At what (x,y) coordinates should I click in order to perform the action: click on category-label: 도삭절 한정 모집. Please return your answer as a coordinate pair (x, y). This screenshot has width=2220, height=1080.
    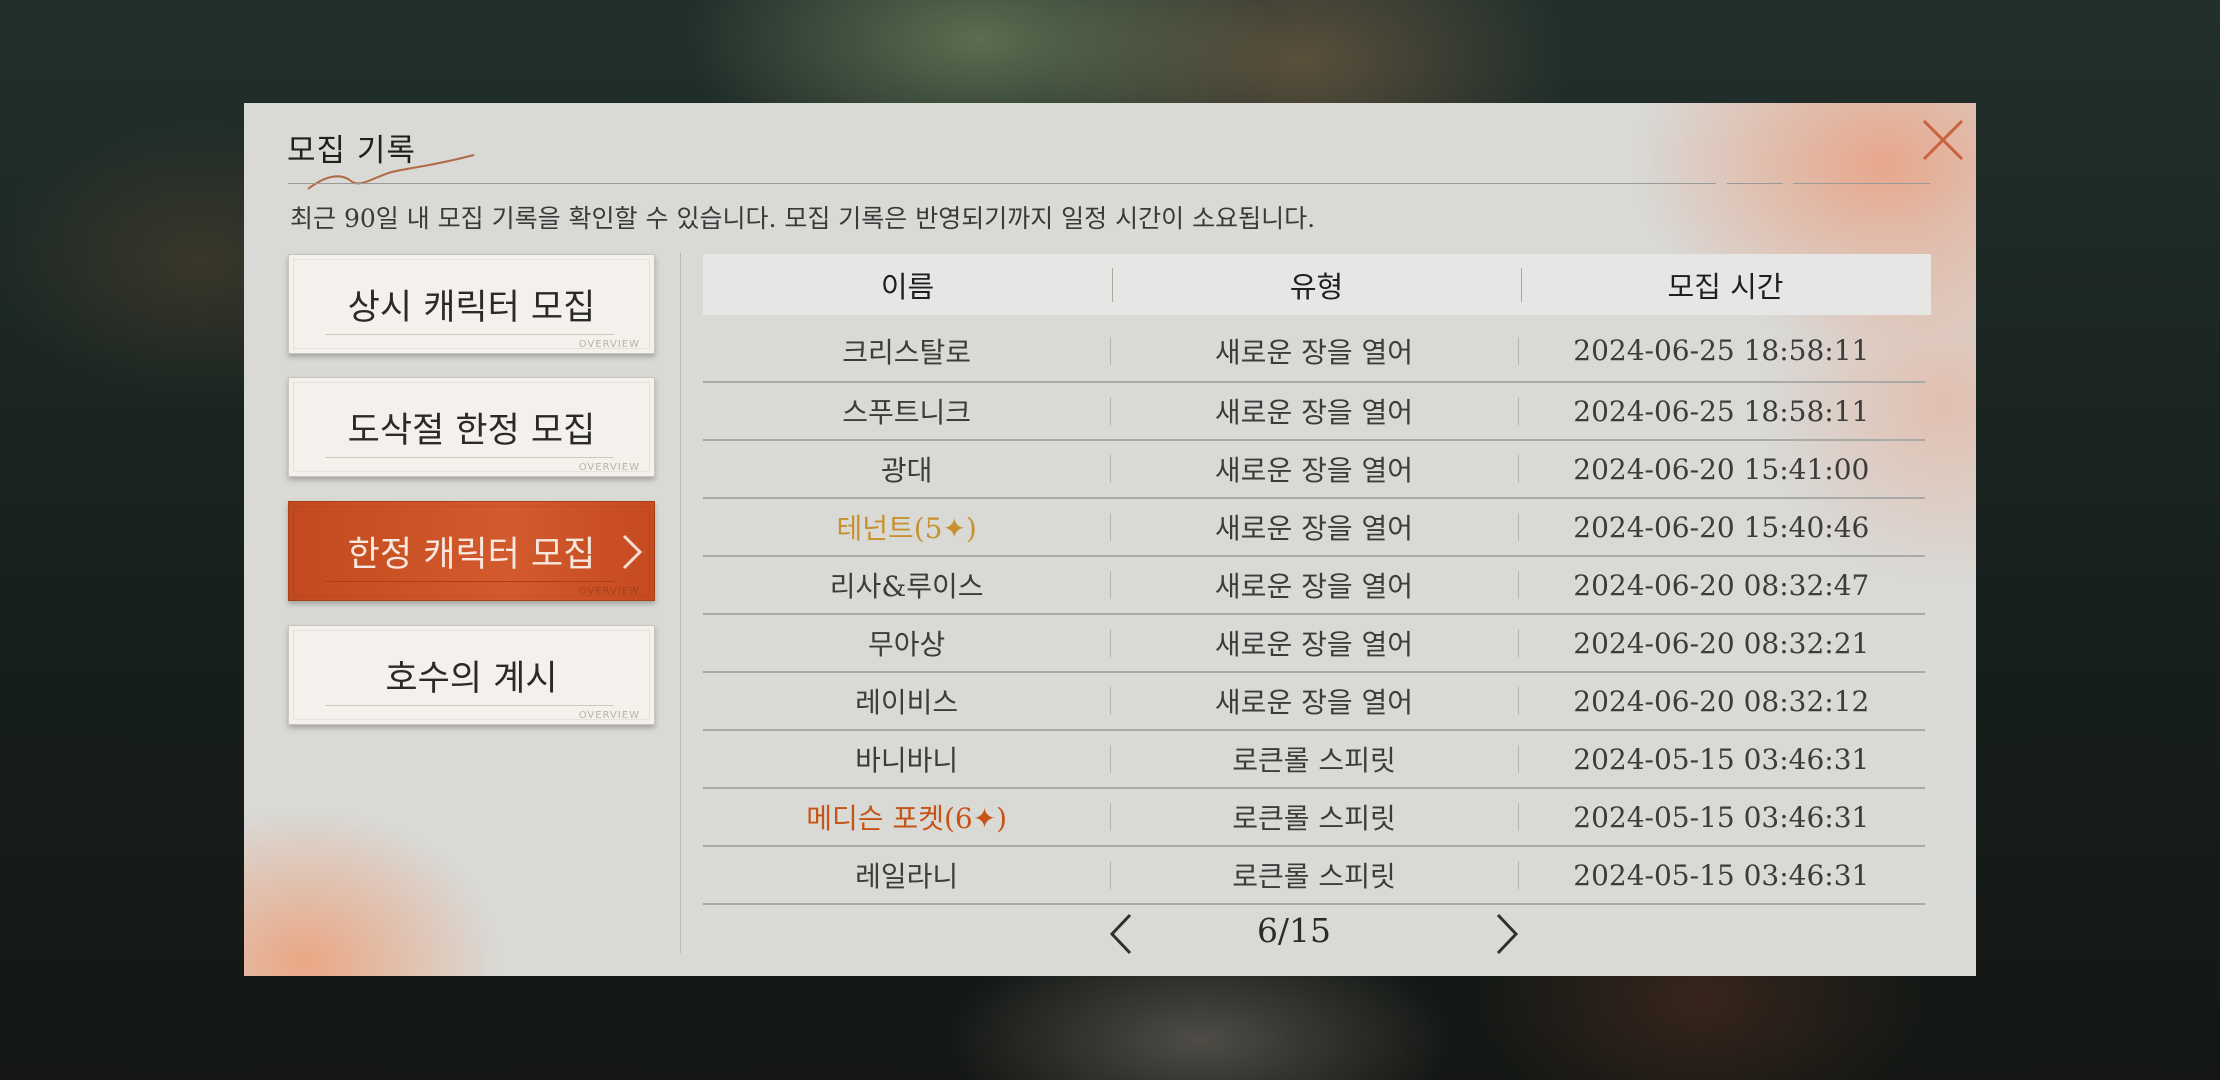
    Looking at the image, I should click on (471, 430).